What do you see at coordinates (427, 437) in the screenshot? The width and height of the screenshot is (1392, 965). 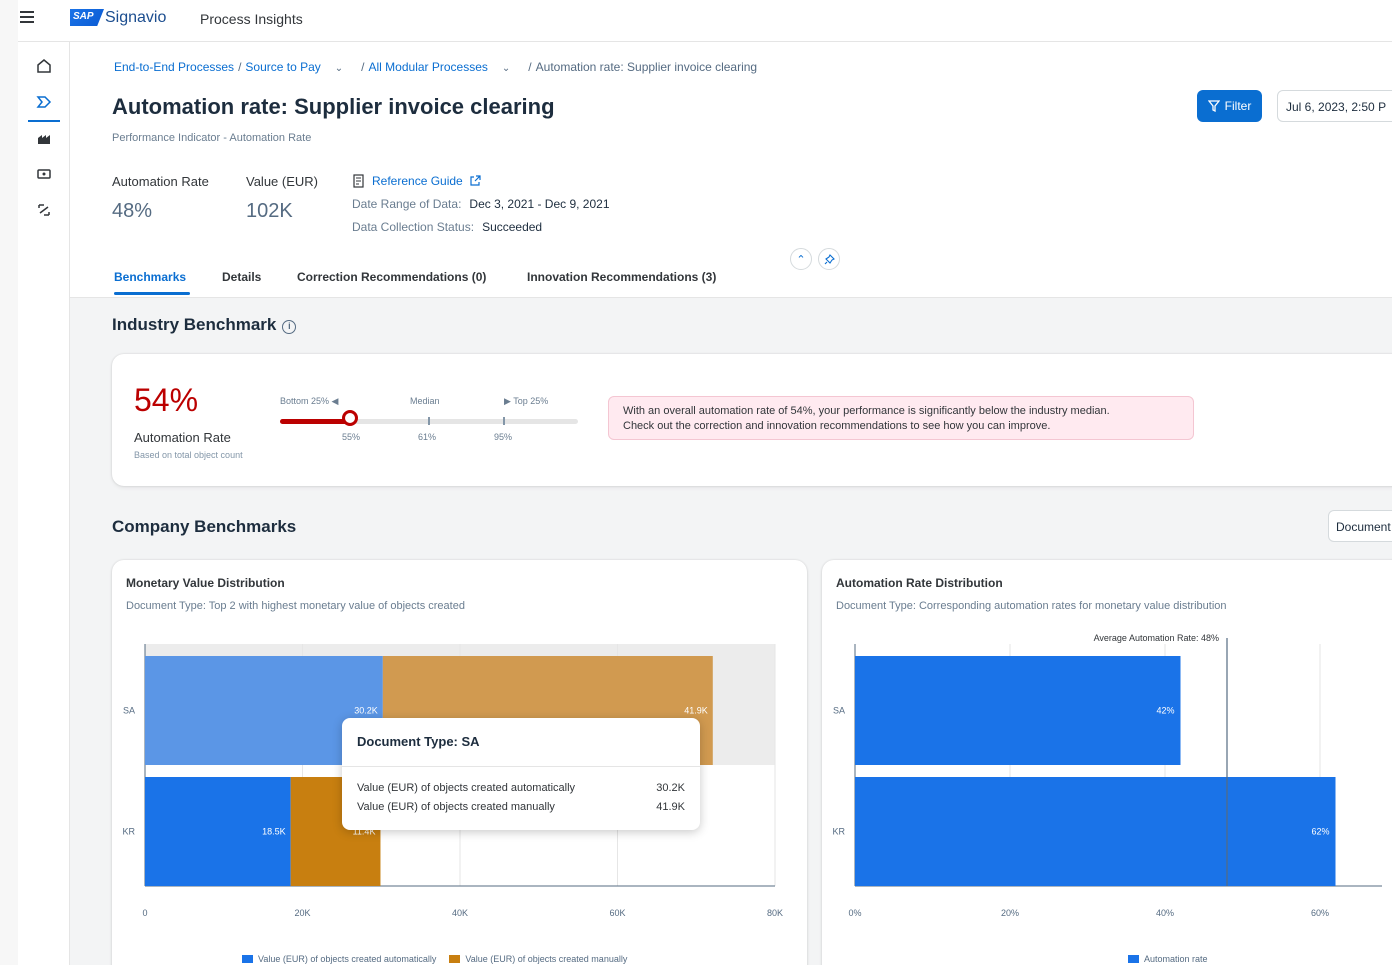 I see `scale-value-median: 61%` at bounding box center [427, 437].